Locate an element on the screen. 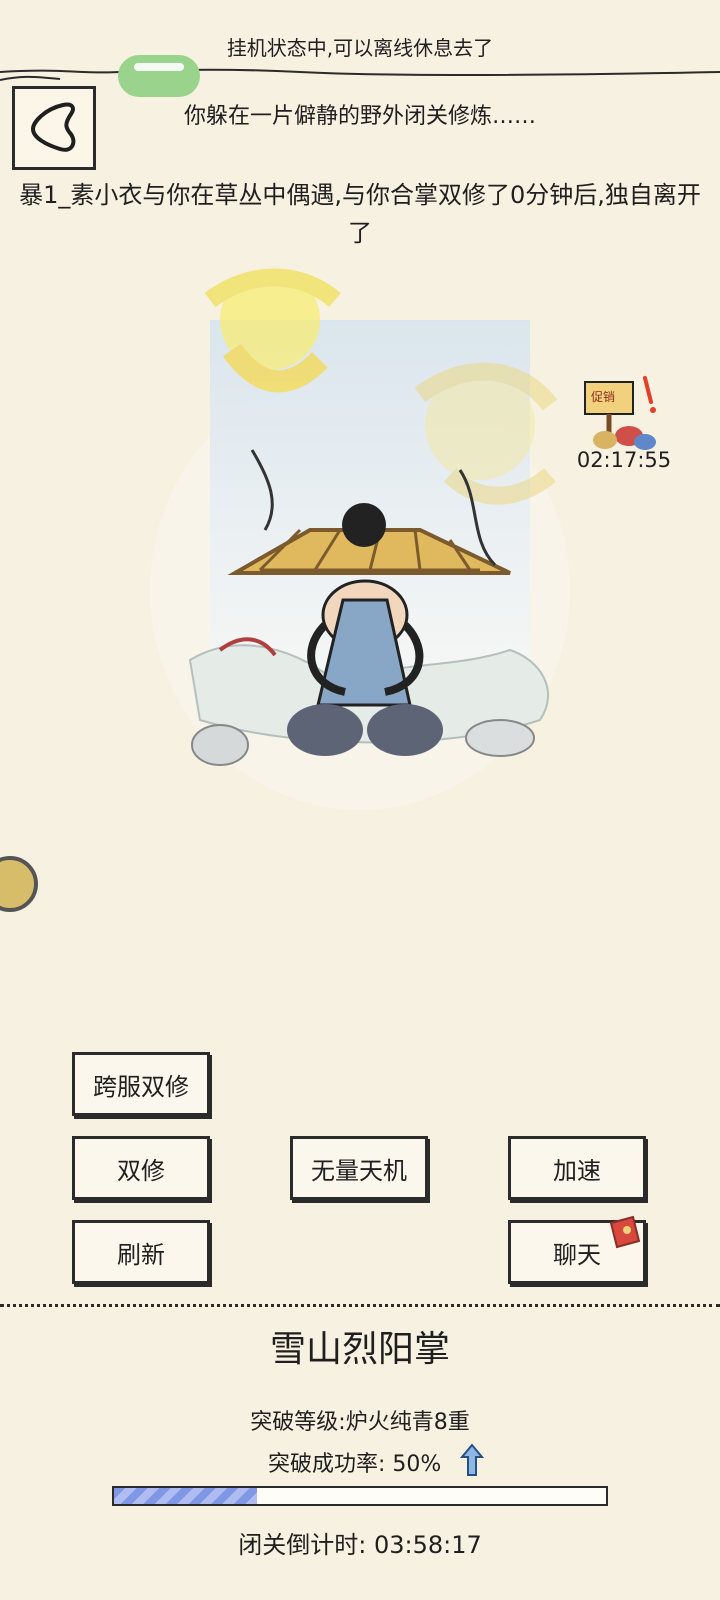 The height and width of the screenshot is (1600, 720). infinite-fate-button: 无量天机 is located at coordinates (359, 1168).